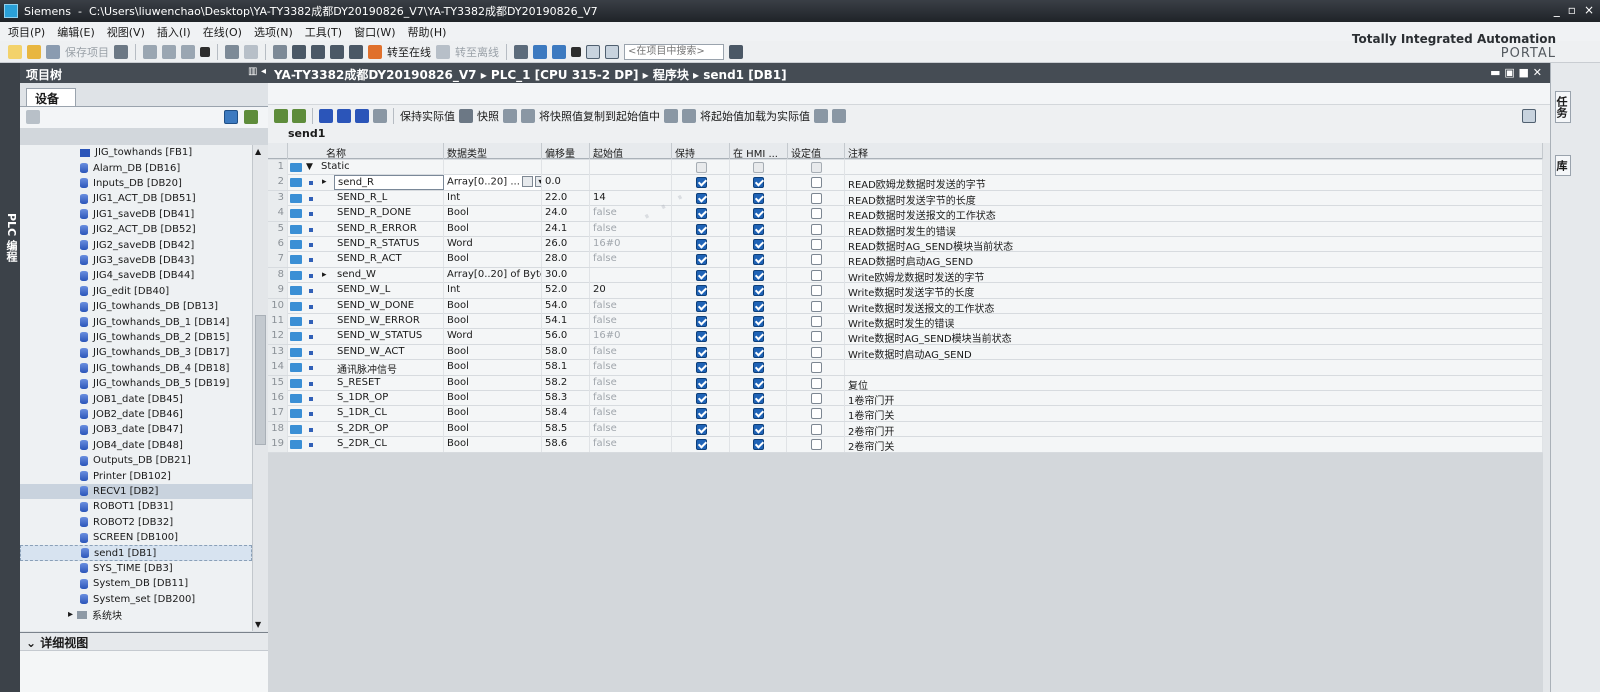 The image size is (1600, 692). What do you see at coordinates (169, 51) in the screenshot?
I see `copy-icon` at bounding box center [169, 51].